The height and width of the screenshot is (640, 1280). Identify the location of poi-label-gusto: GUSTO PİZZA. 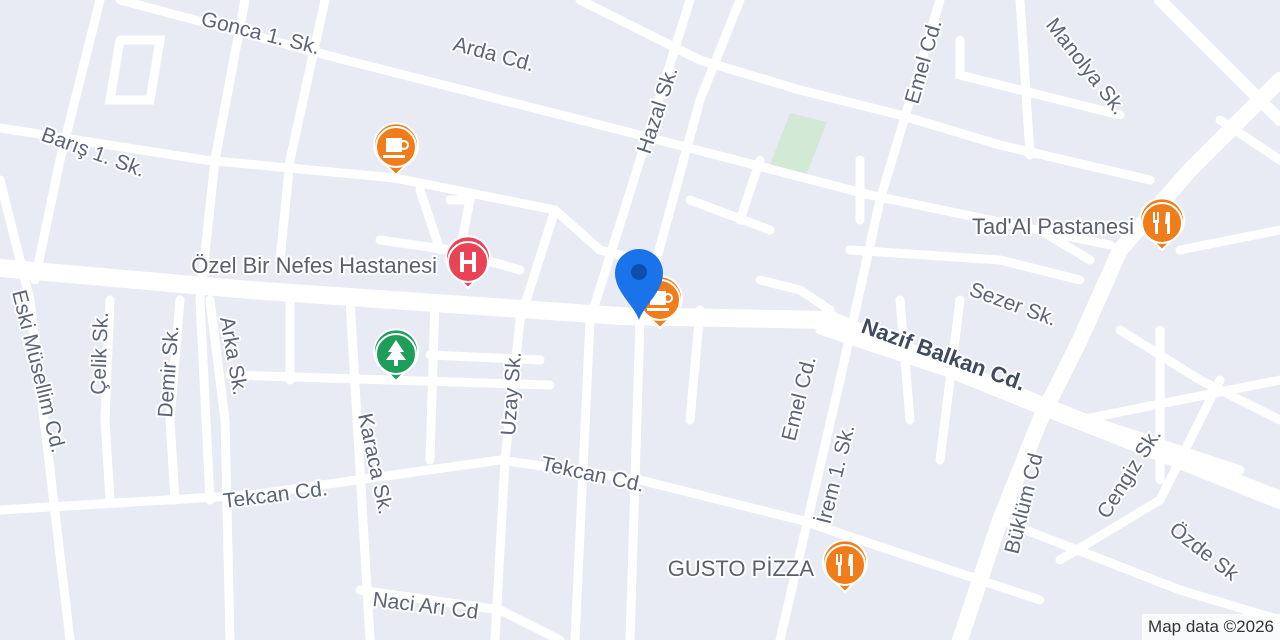
(741, 568).